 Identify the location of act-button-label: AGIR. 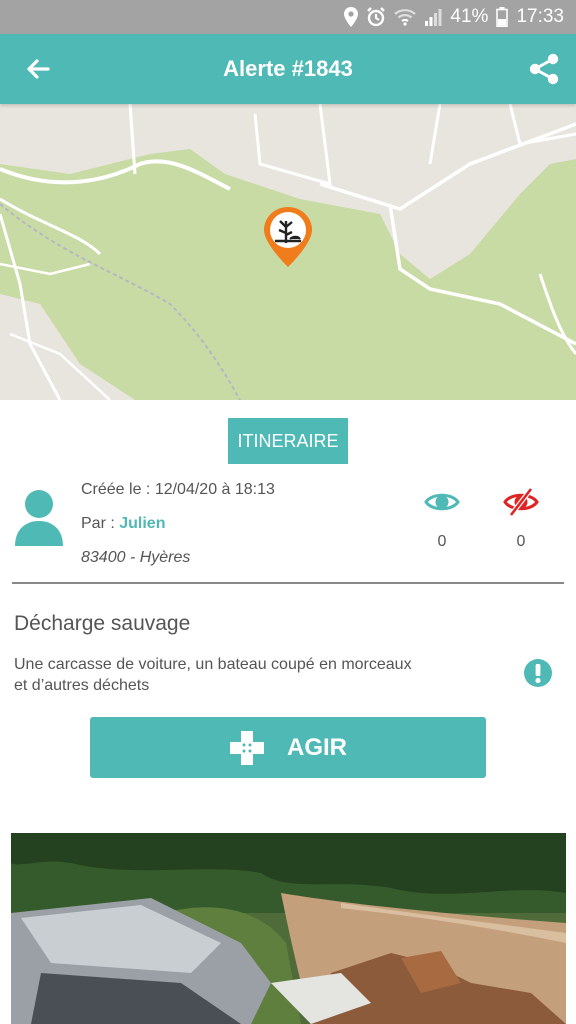
(317, 747).